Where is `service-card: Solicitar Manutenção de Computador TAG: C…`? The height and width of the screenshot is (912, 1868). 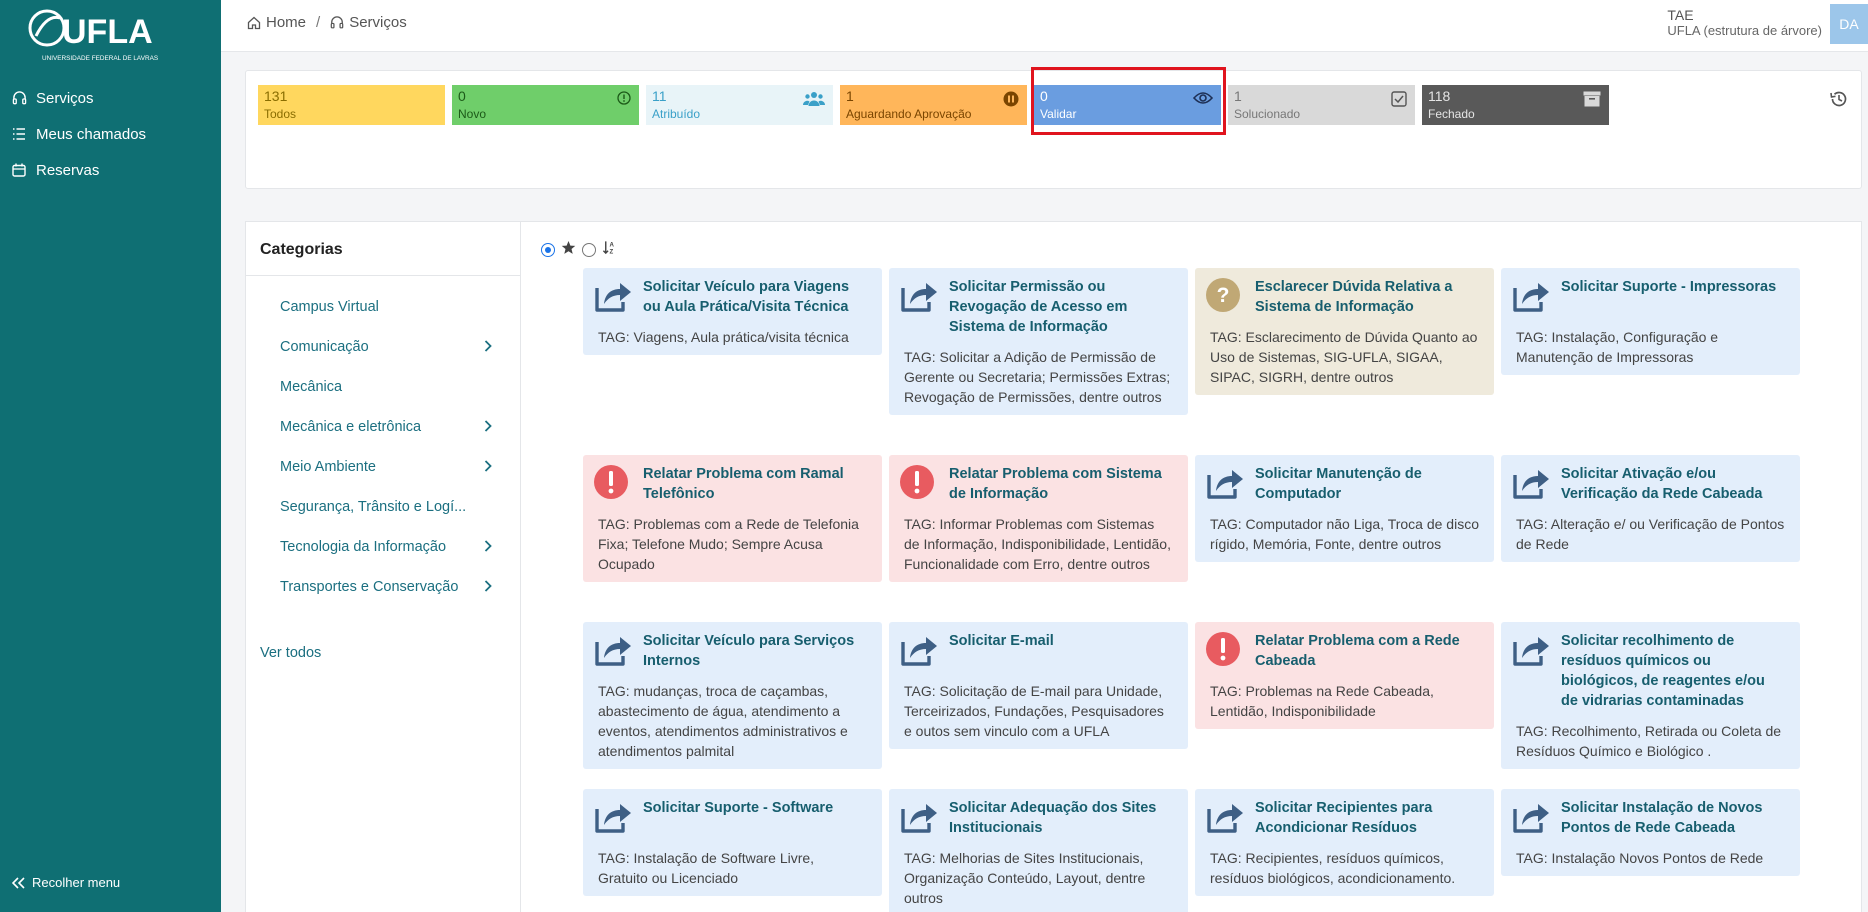
service-card: Solicitar Manutenção de Computador TAG: C… is located at coordinates (1344, 508).